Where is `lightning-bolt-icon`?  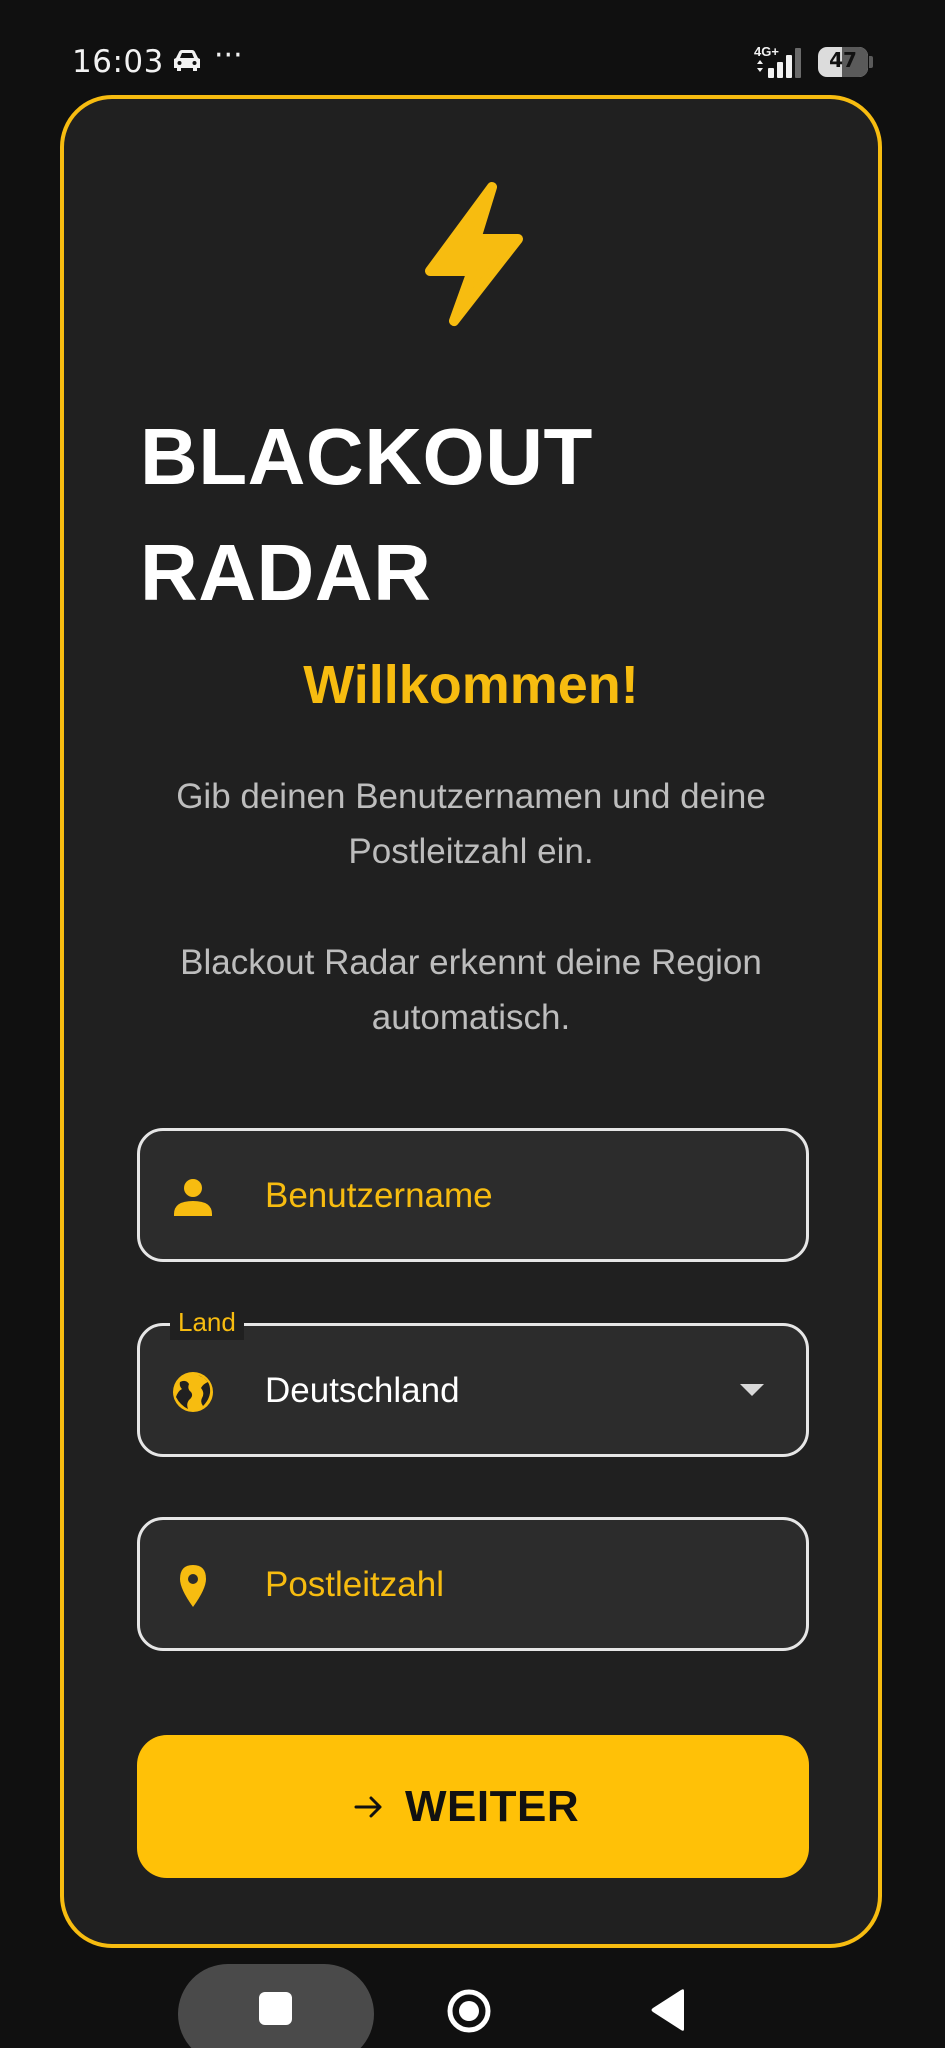
lightning-bolt-icon is located at coordinates (474, 254).